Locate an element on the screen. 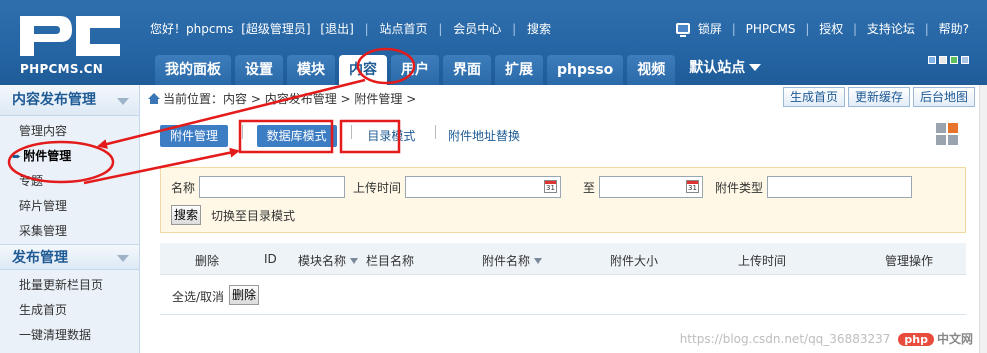 The image size is (987, 353). collapse-icon is located at coordinates (123, 101).